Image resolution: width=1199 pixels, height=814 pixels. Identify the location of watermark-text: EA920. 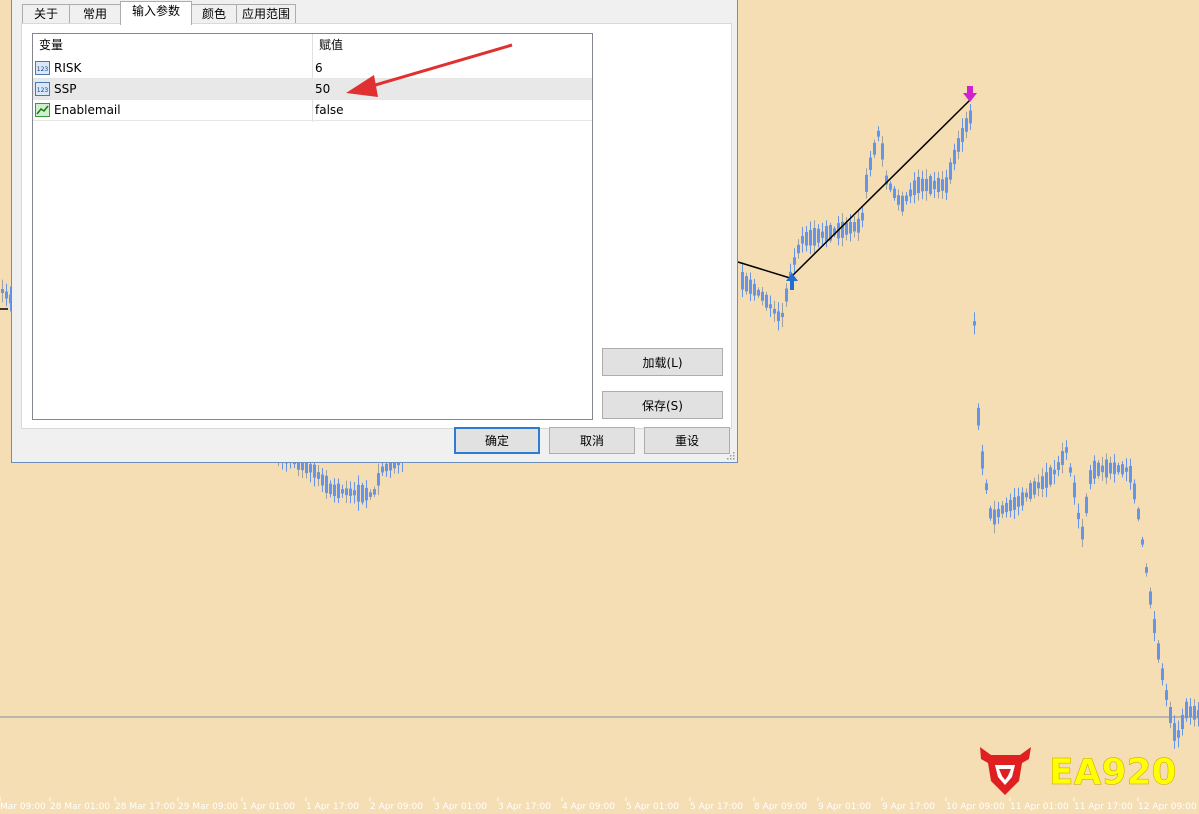
(1113, 772).